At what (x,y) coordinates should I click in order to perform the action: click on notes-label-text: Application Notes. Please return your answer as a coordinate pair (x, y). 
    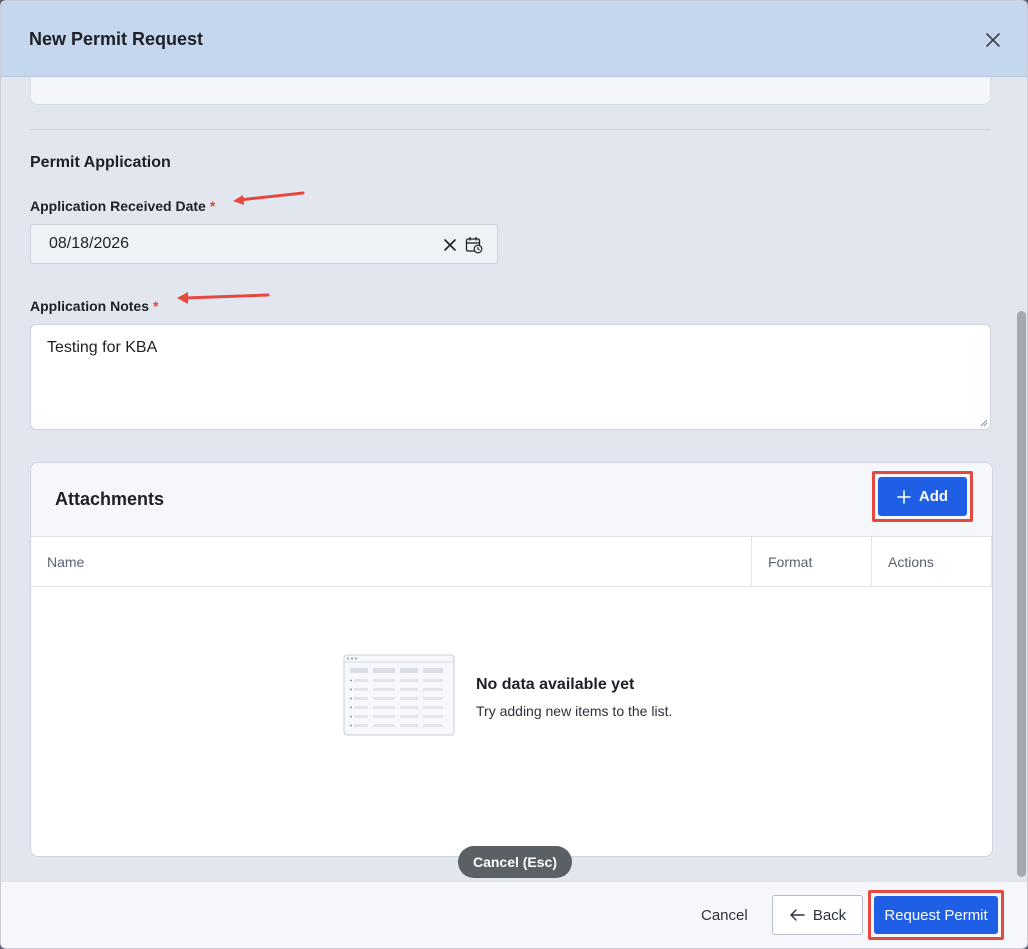
    Looking at the image, I should click on (90, 306).